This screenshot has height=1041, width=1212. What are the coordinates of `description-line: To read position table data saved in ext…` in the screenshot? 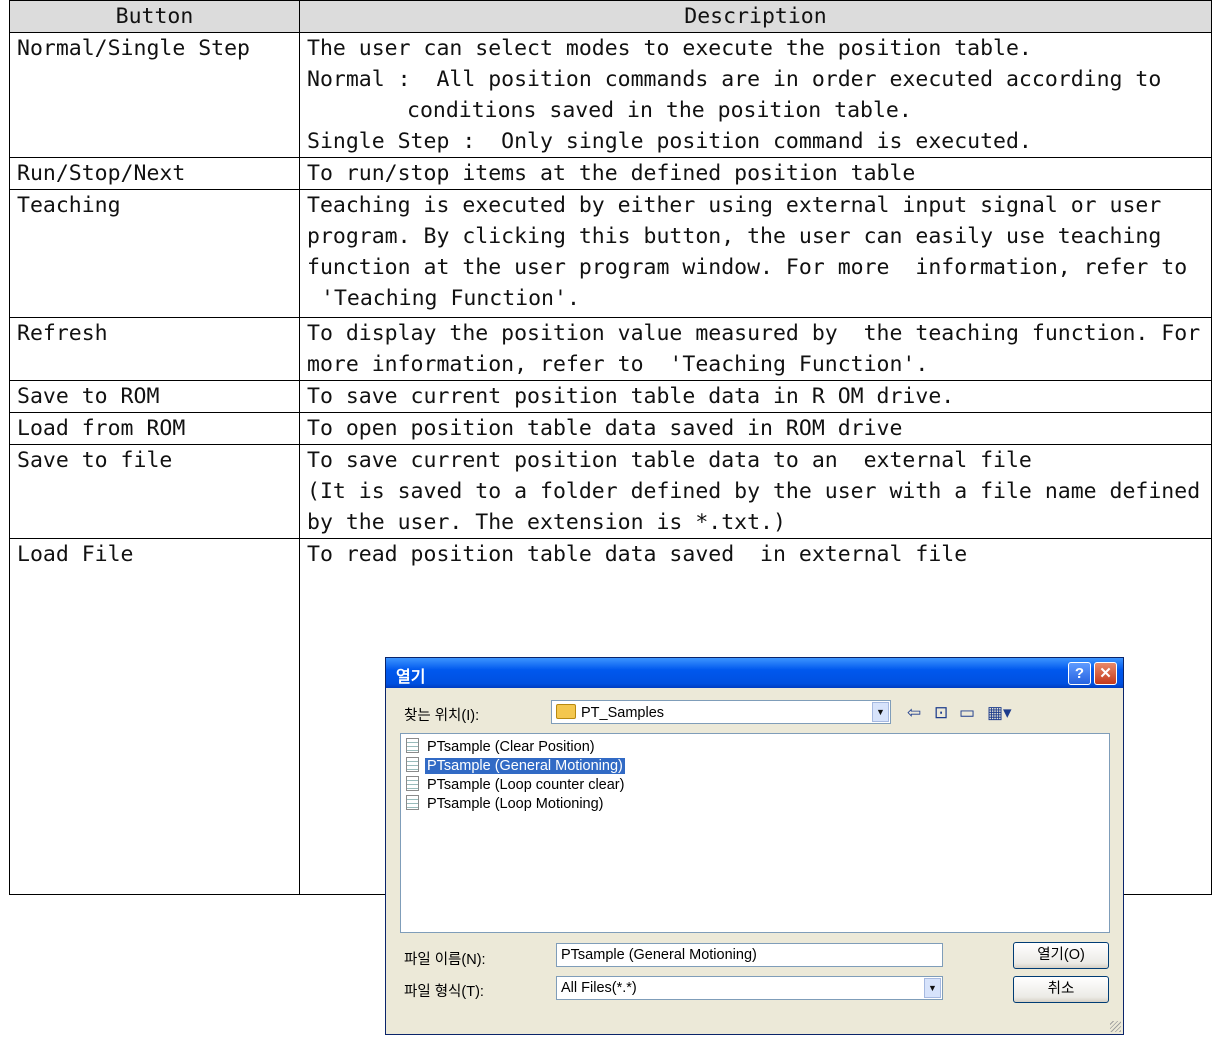 It's located at (637, 554).